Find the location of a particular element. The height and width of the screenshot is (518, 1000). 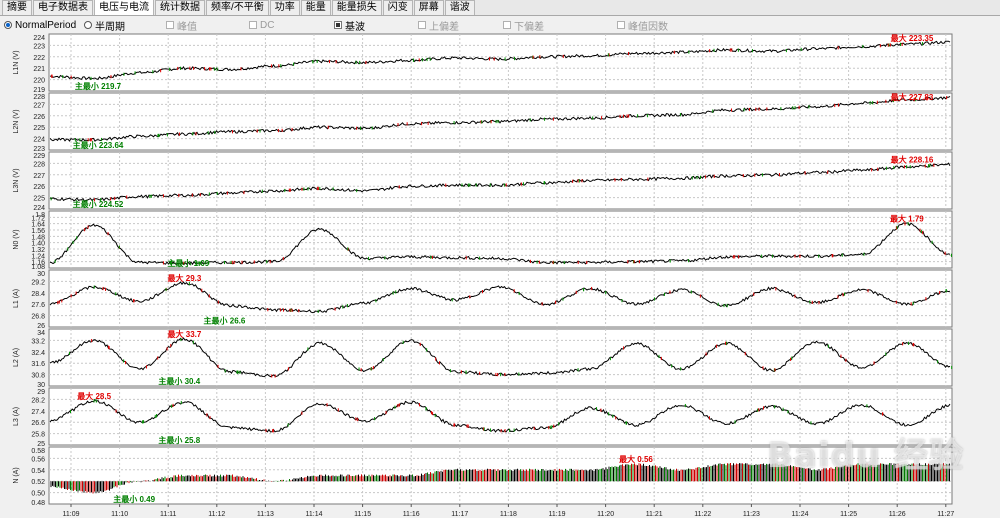

y-tick-label: 219 is located at coordinates (39, 90).